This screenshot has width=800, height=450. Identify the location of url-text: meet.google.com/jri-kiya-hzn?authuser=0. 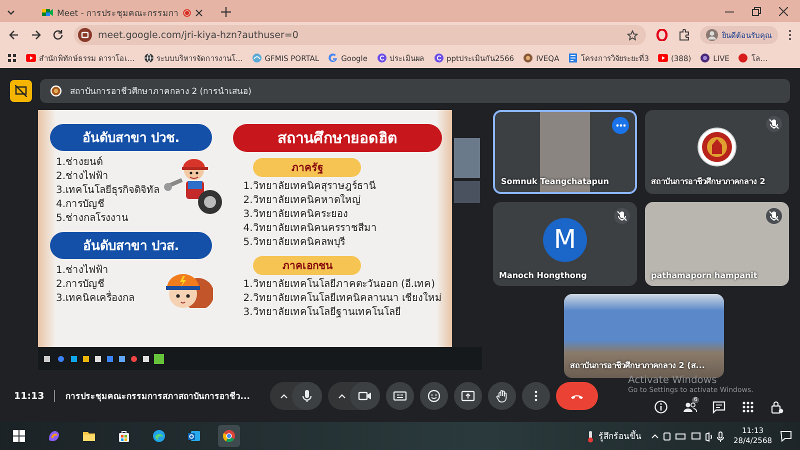
(199, 35).